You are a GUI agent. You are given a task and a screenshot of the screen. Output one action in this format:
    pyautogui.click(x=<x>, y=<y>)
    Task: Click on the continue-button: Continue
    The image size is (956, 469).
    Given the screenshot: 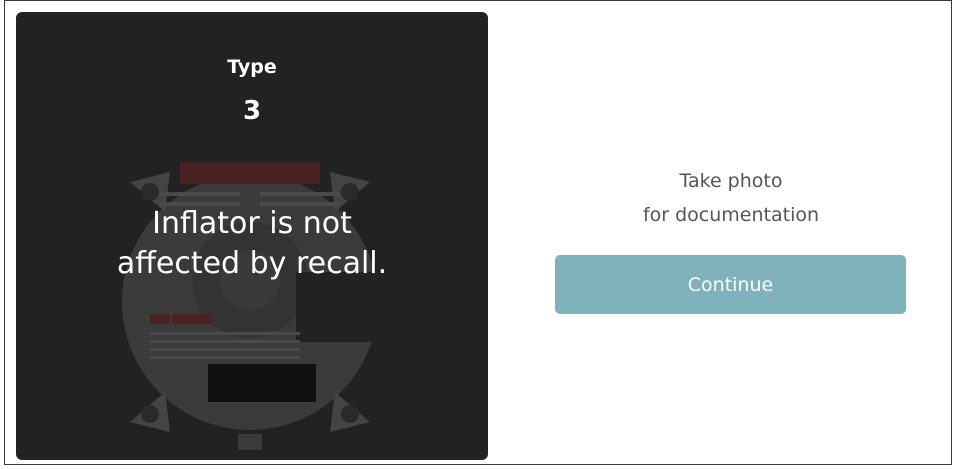 What is the action you would take?
    pyautogui.click(x=730, y=284)
    